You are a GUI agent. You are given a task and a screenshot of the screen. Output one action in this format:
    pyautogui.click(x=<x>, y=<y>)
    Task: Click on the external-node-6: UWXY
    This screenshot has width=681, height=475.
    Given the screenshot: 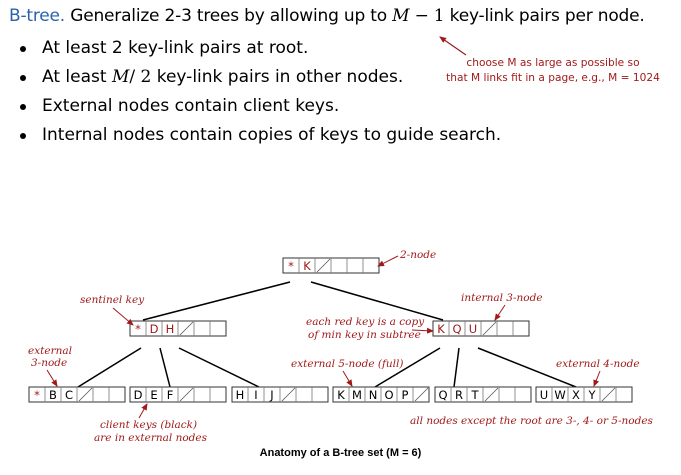 What is the action you would take?
    pyautogui.click(x=584, y=394)
    